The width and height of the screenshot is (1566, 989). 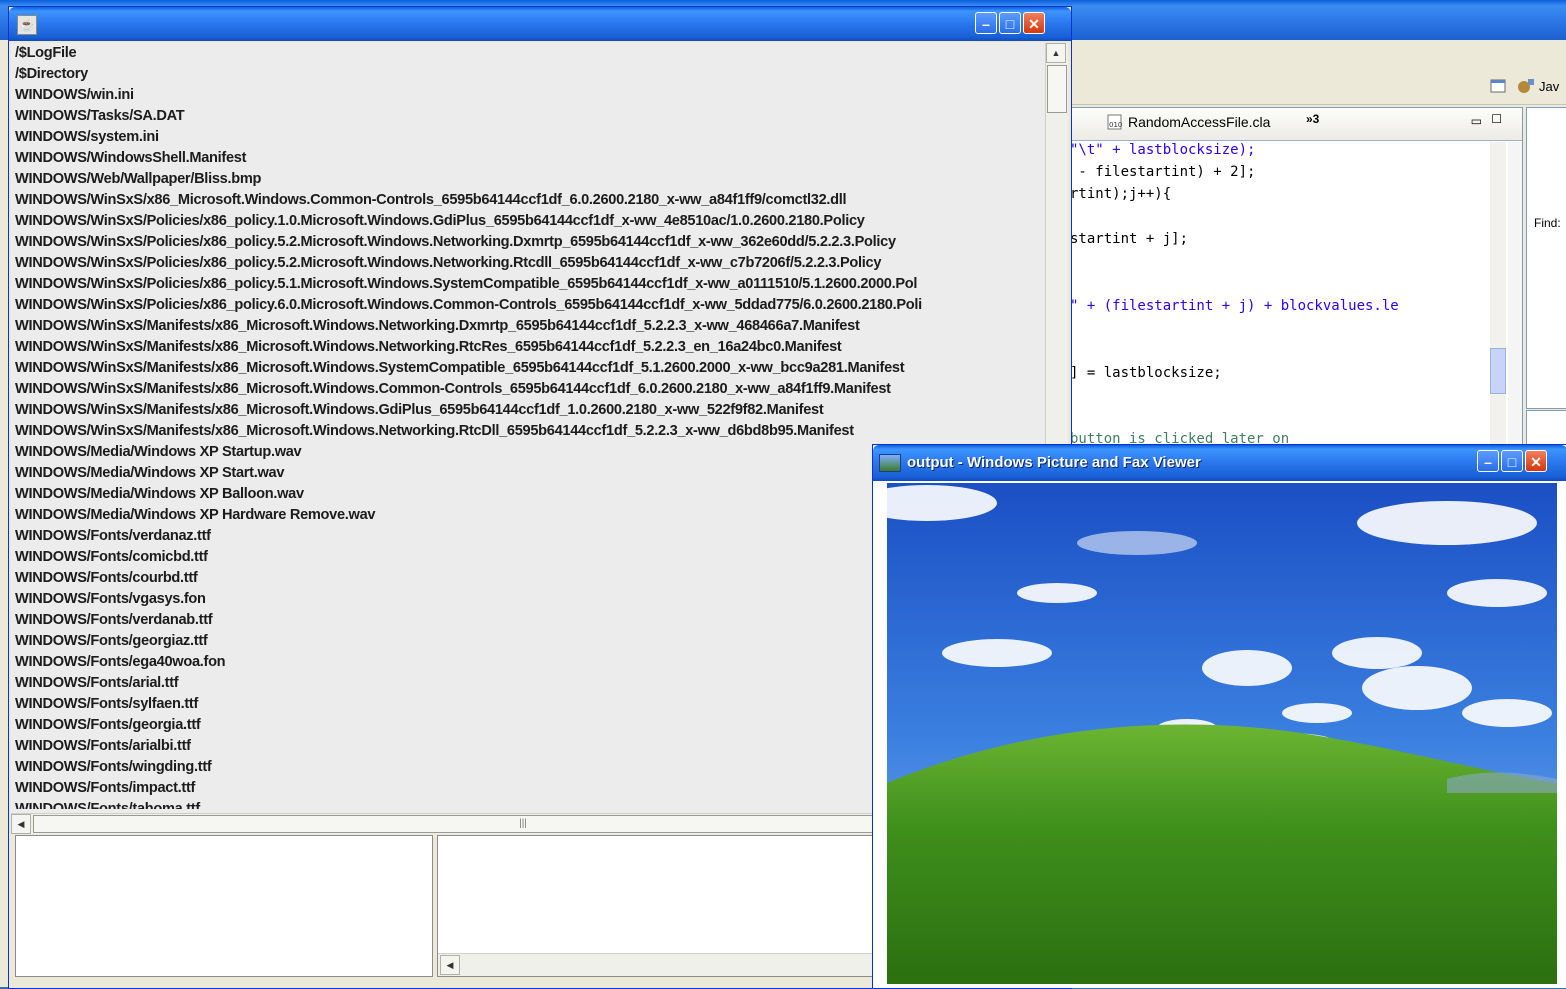 I want to click on code-line-5: " + (filestartint + j) + blockvalues.le, so click(x=1234, y=306).